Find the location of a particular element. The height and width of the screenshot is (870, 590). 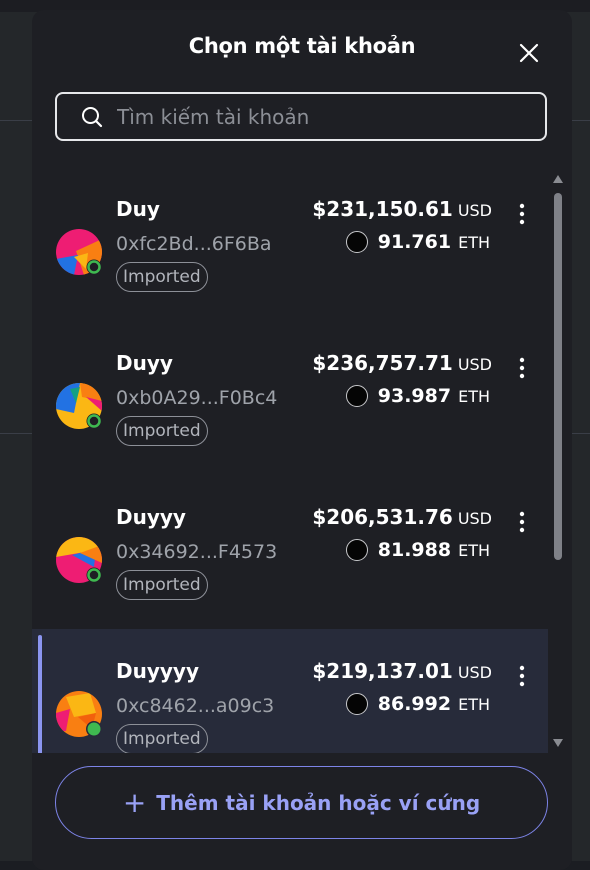

search-box is located at coordinates (301, 116).